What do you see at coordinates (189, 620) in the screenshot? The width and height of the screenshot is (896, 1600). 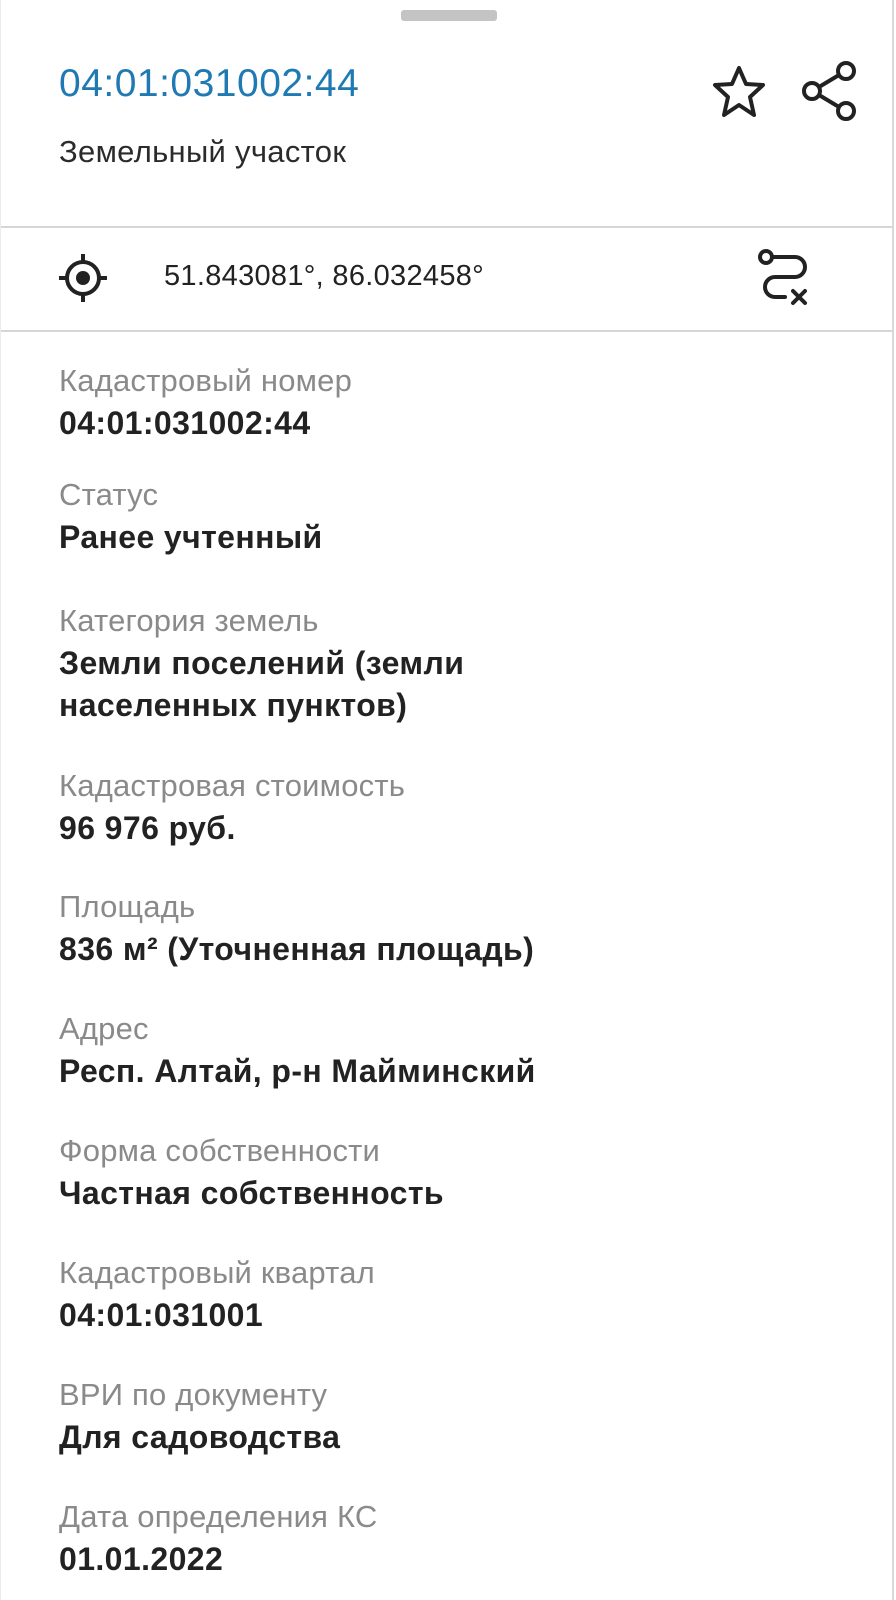 I see `property-label: Категория земель` at bounding box center [189, 620].